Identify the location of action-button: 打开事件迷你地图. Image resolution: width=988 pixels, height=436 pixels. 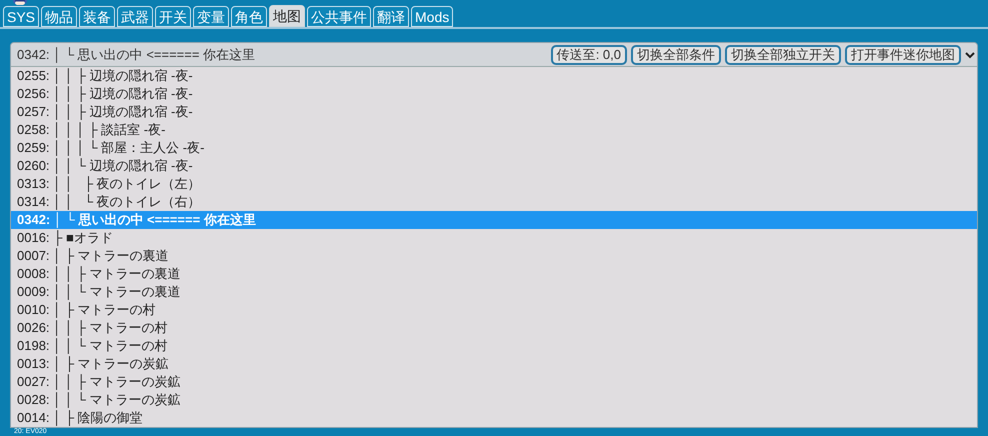
(903, 54).